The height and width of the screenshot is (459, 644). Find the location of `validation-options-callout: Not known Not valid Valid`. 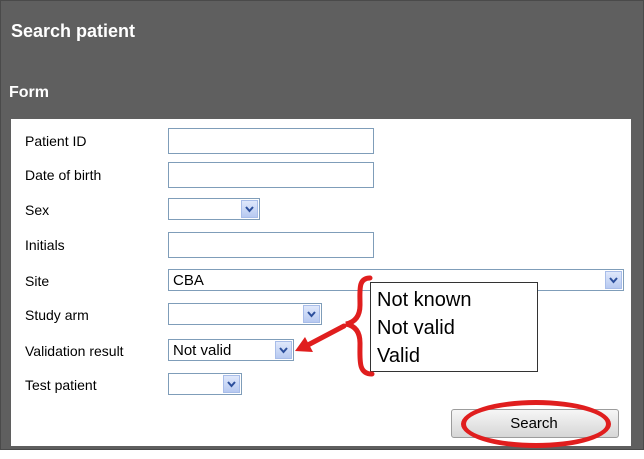

validation-options-callout: Not known Not valid Valid is located at coordinates (454, 327).